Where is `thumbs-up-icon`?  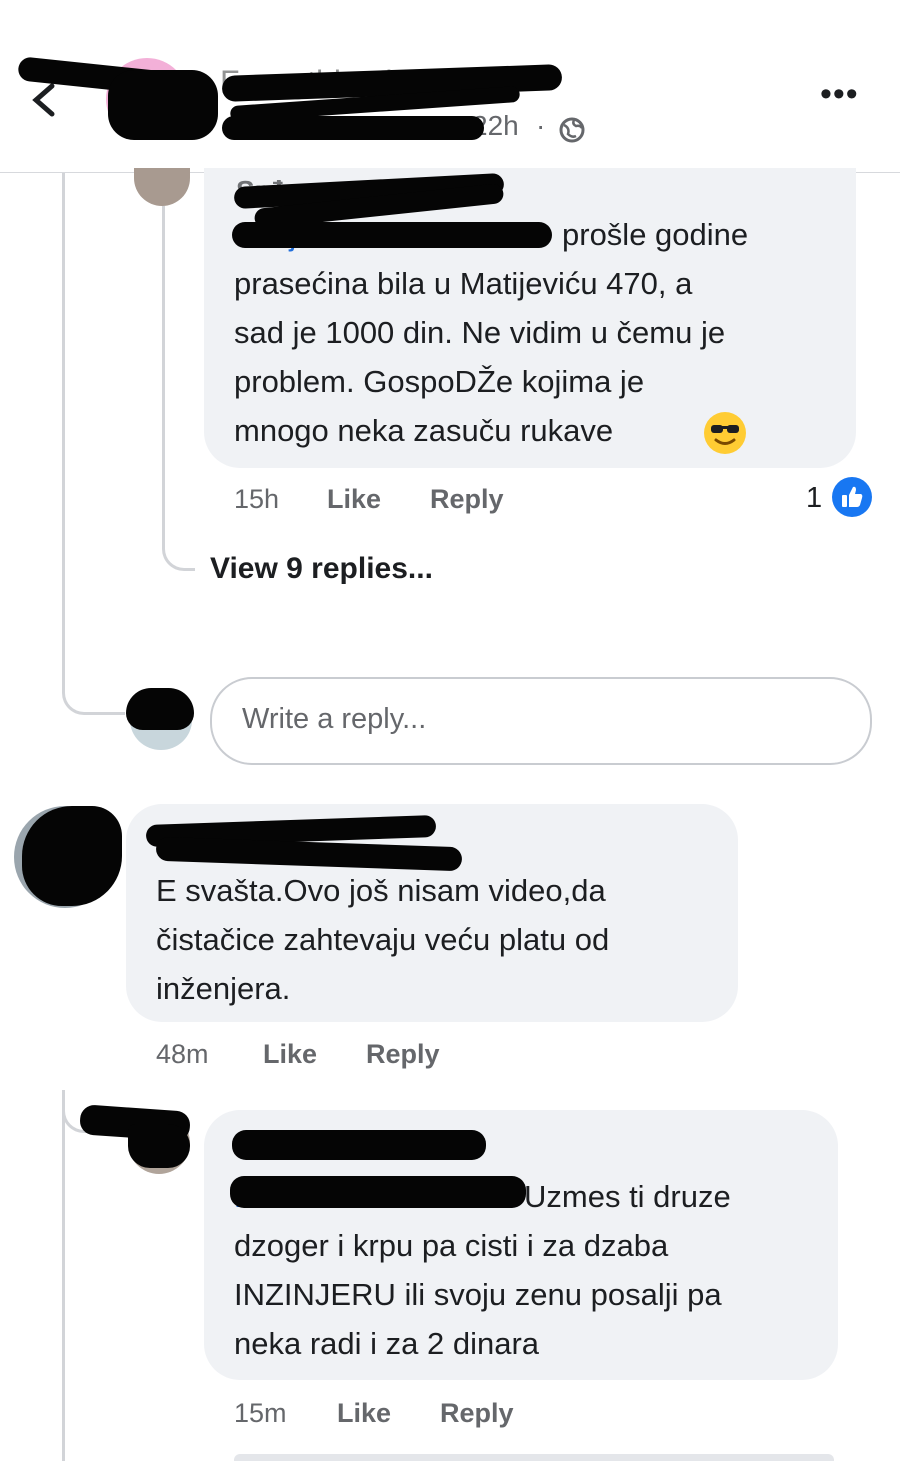
thumbs-up-icon is located at coordinates (852, 497).